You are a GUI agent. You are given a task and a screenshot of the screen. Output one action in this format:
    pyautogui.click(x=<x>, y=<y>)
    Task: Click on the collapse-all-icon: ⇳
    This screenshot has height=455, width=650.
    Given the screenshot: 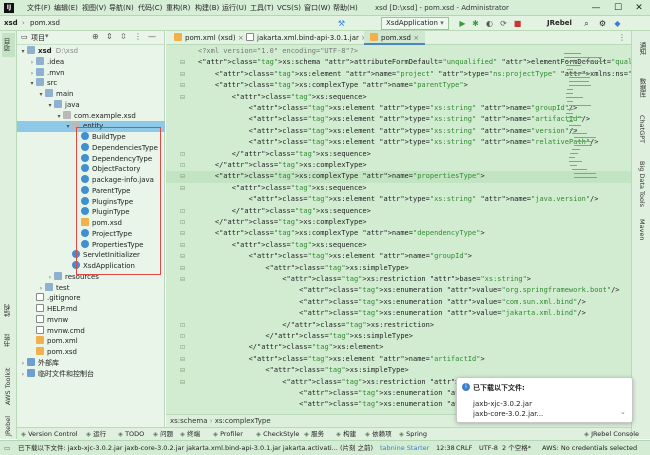 What is the action you would take?
    pyautogui.click(x=123, y=36)
    